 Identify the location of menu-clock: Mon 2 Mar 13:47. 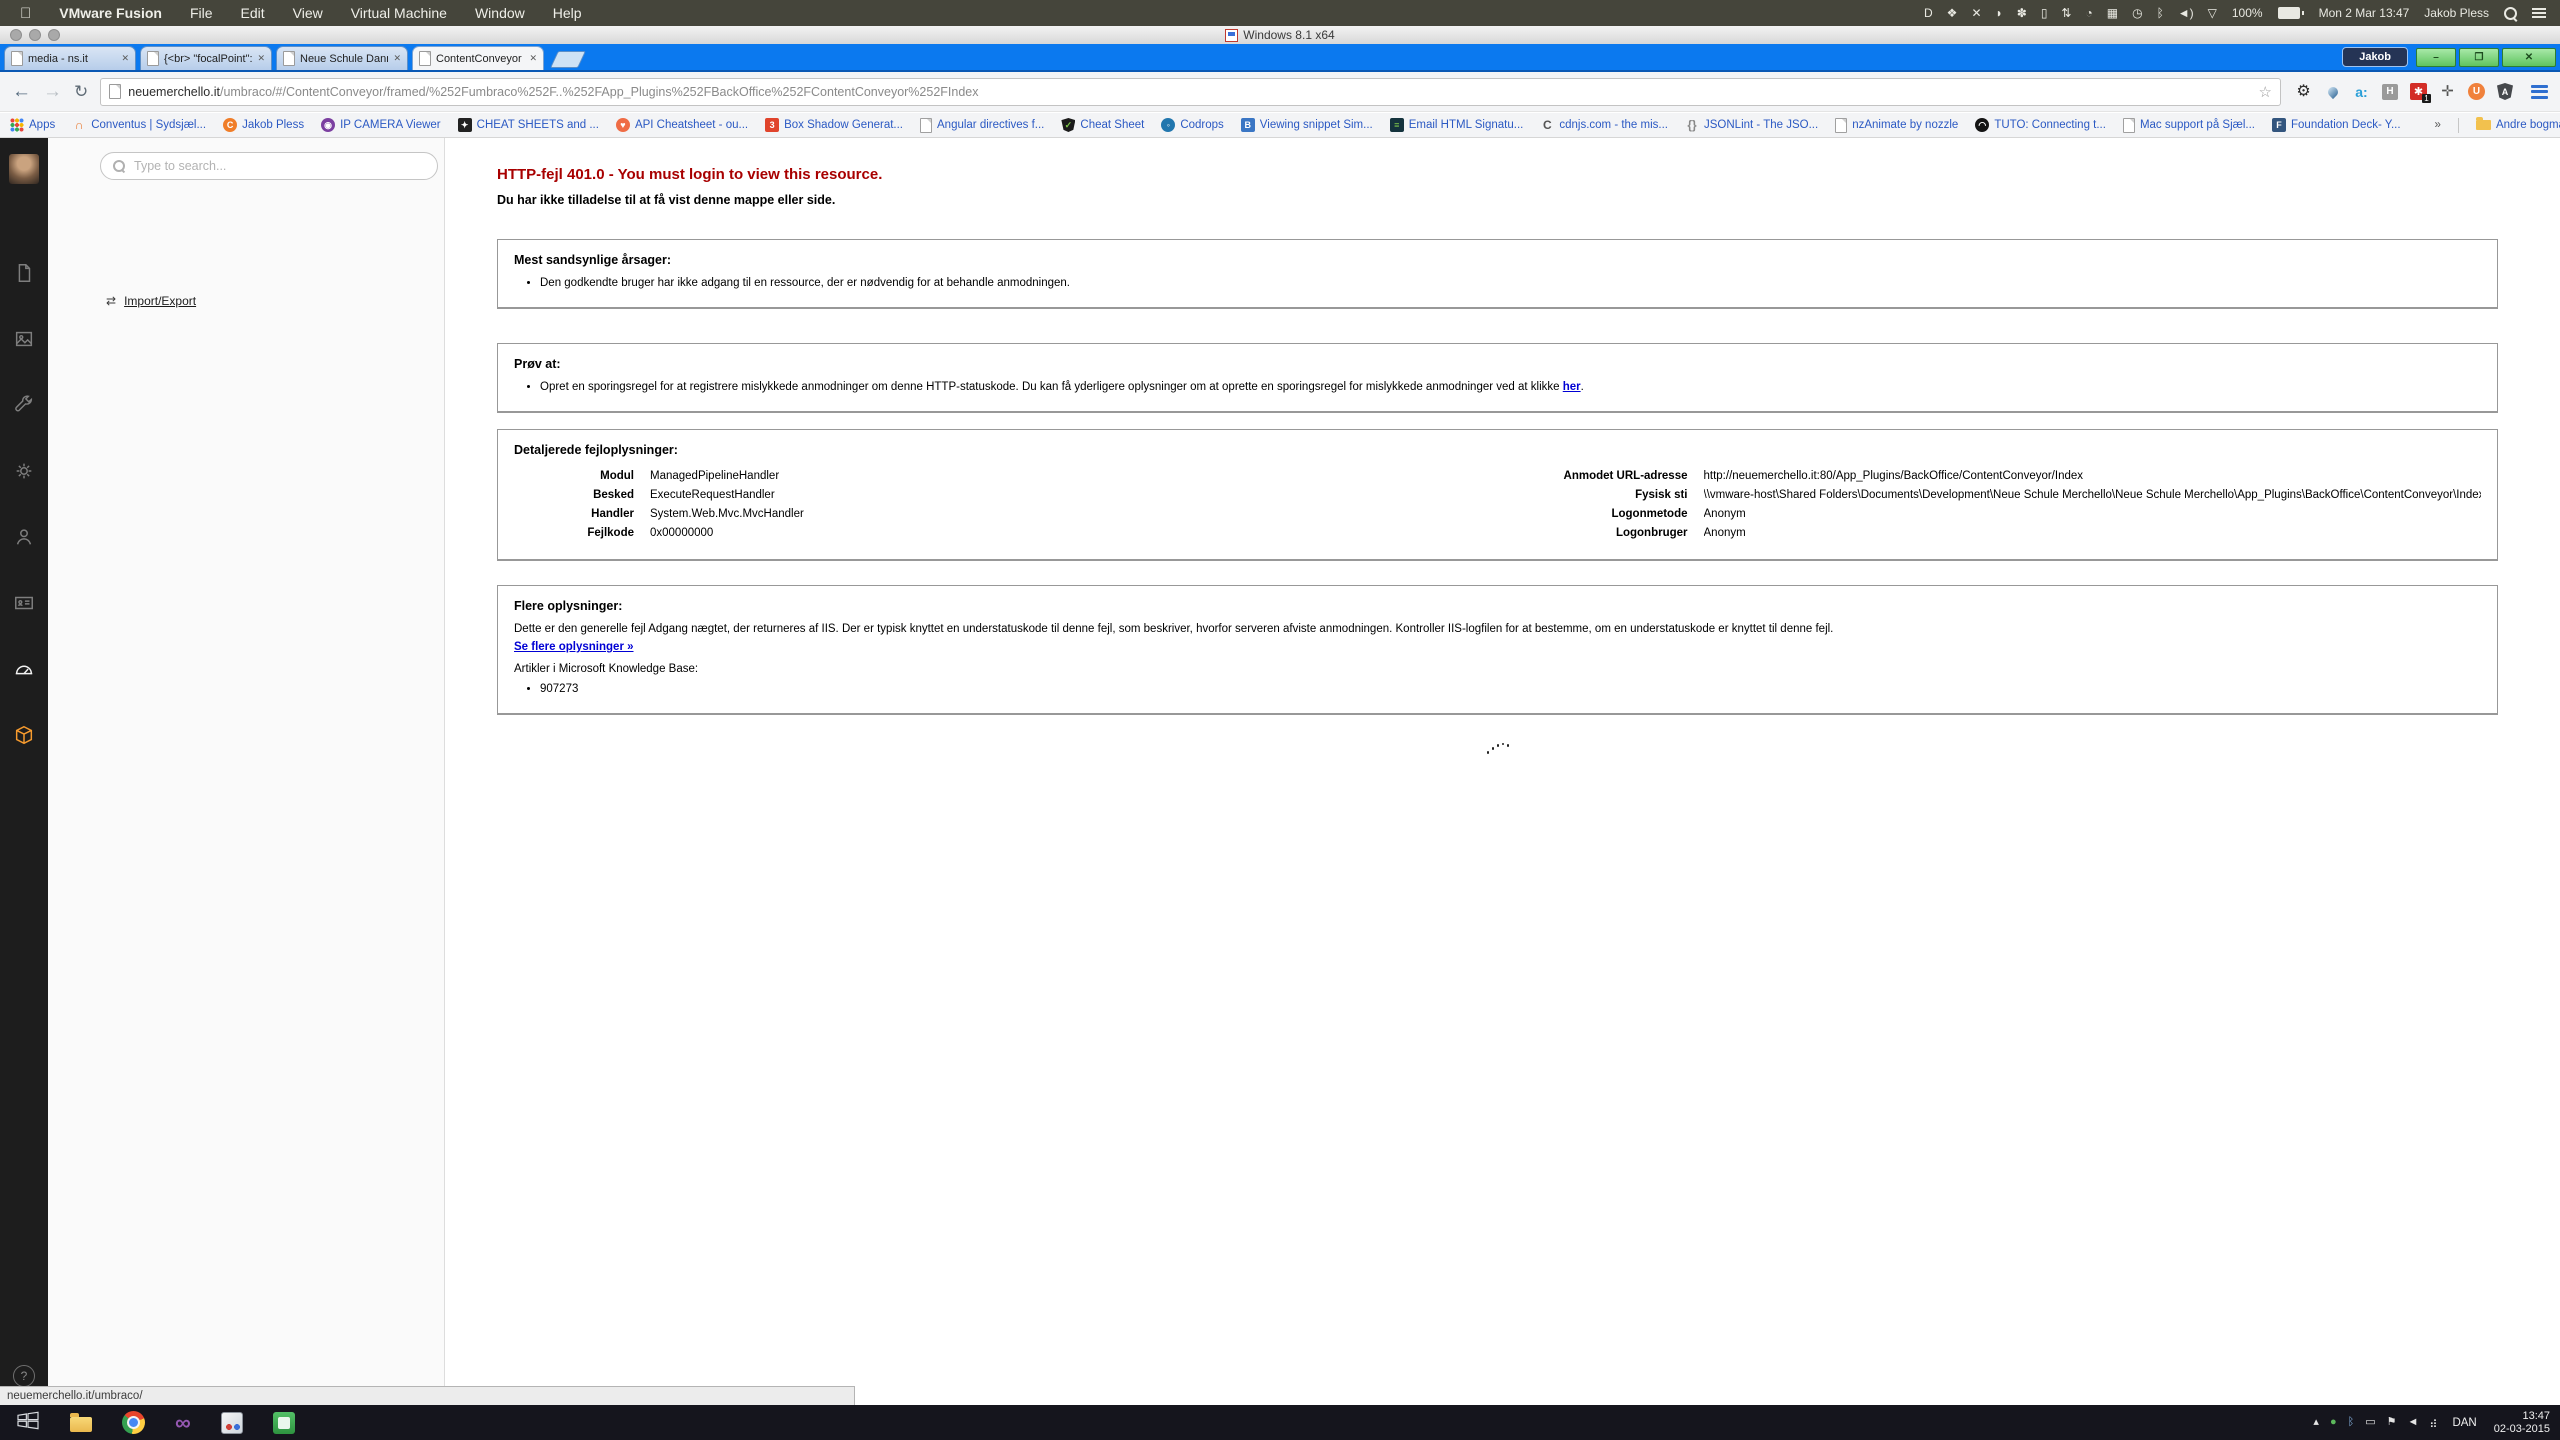
(2364, 13).